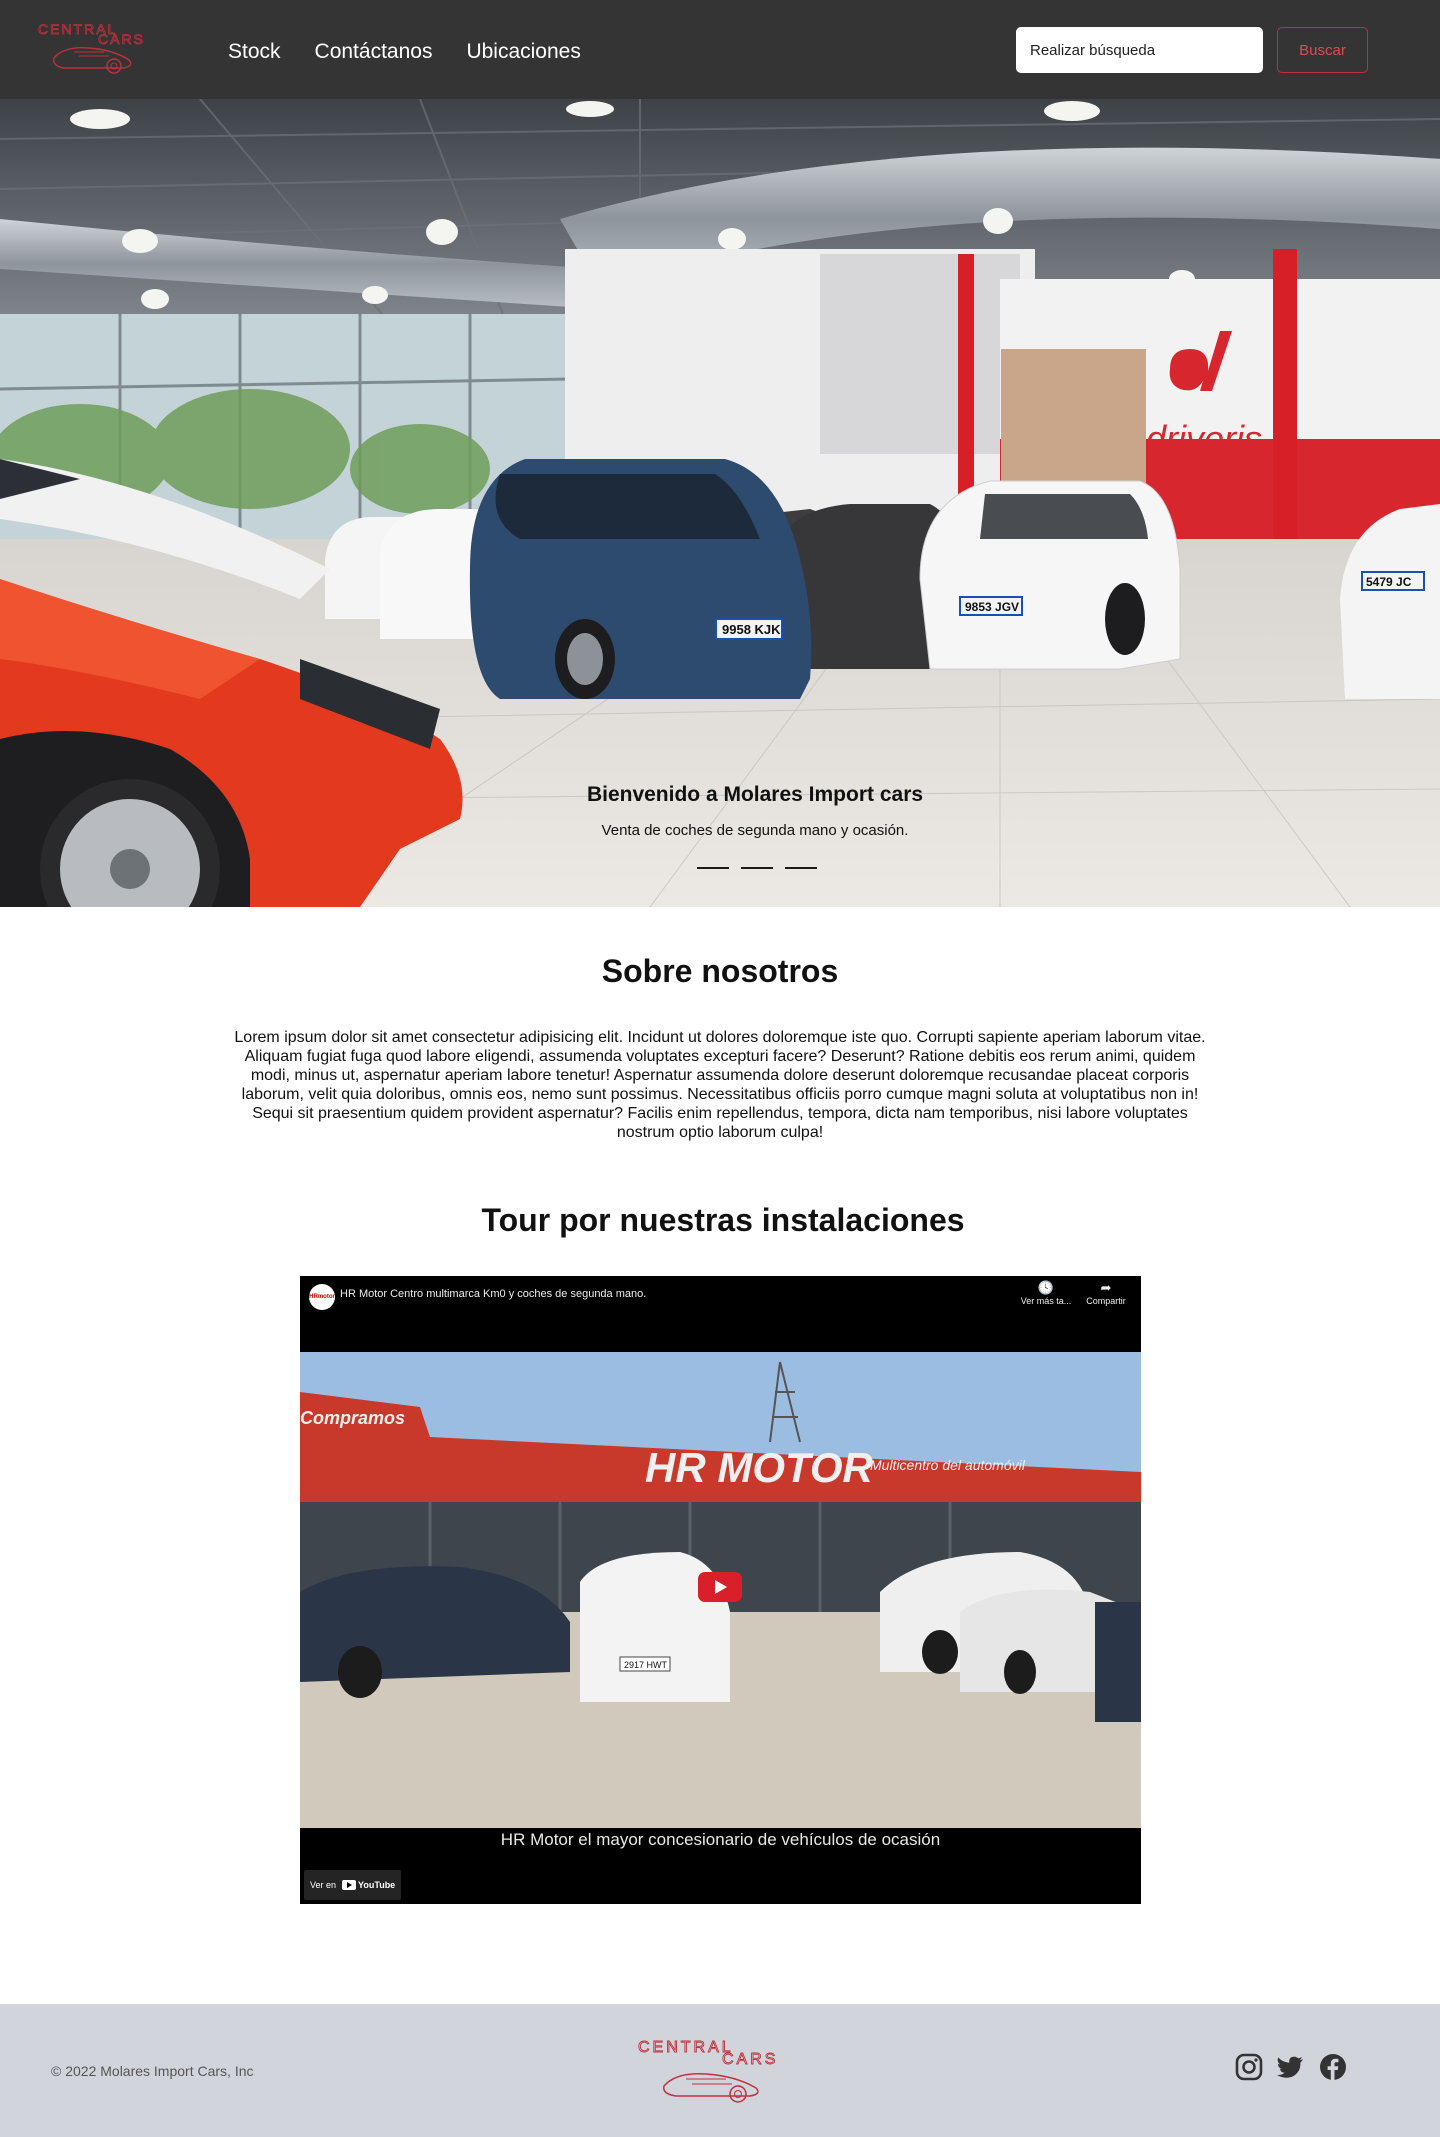  I want to click on brand-logo: CENTRAL CARS, so click(99, 47).